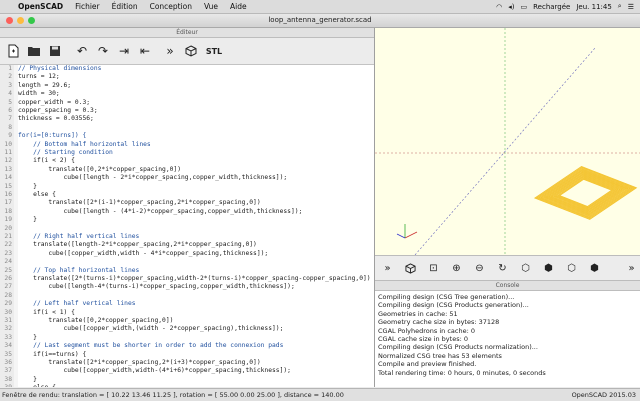 The image size is (640, 401). I want to click on line-number: 32, so click(8, 329).